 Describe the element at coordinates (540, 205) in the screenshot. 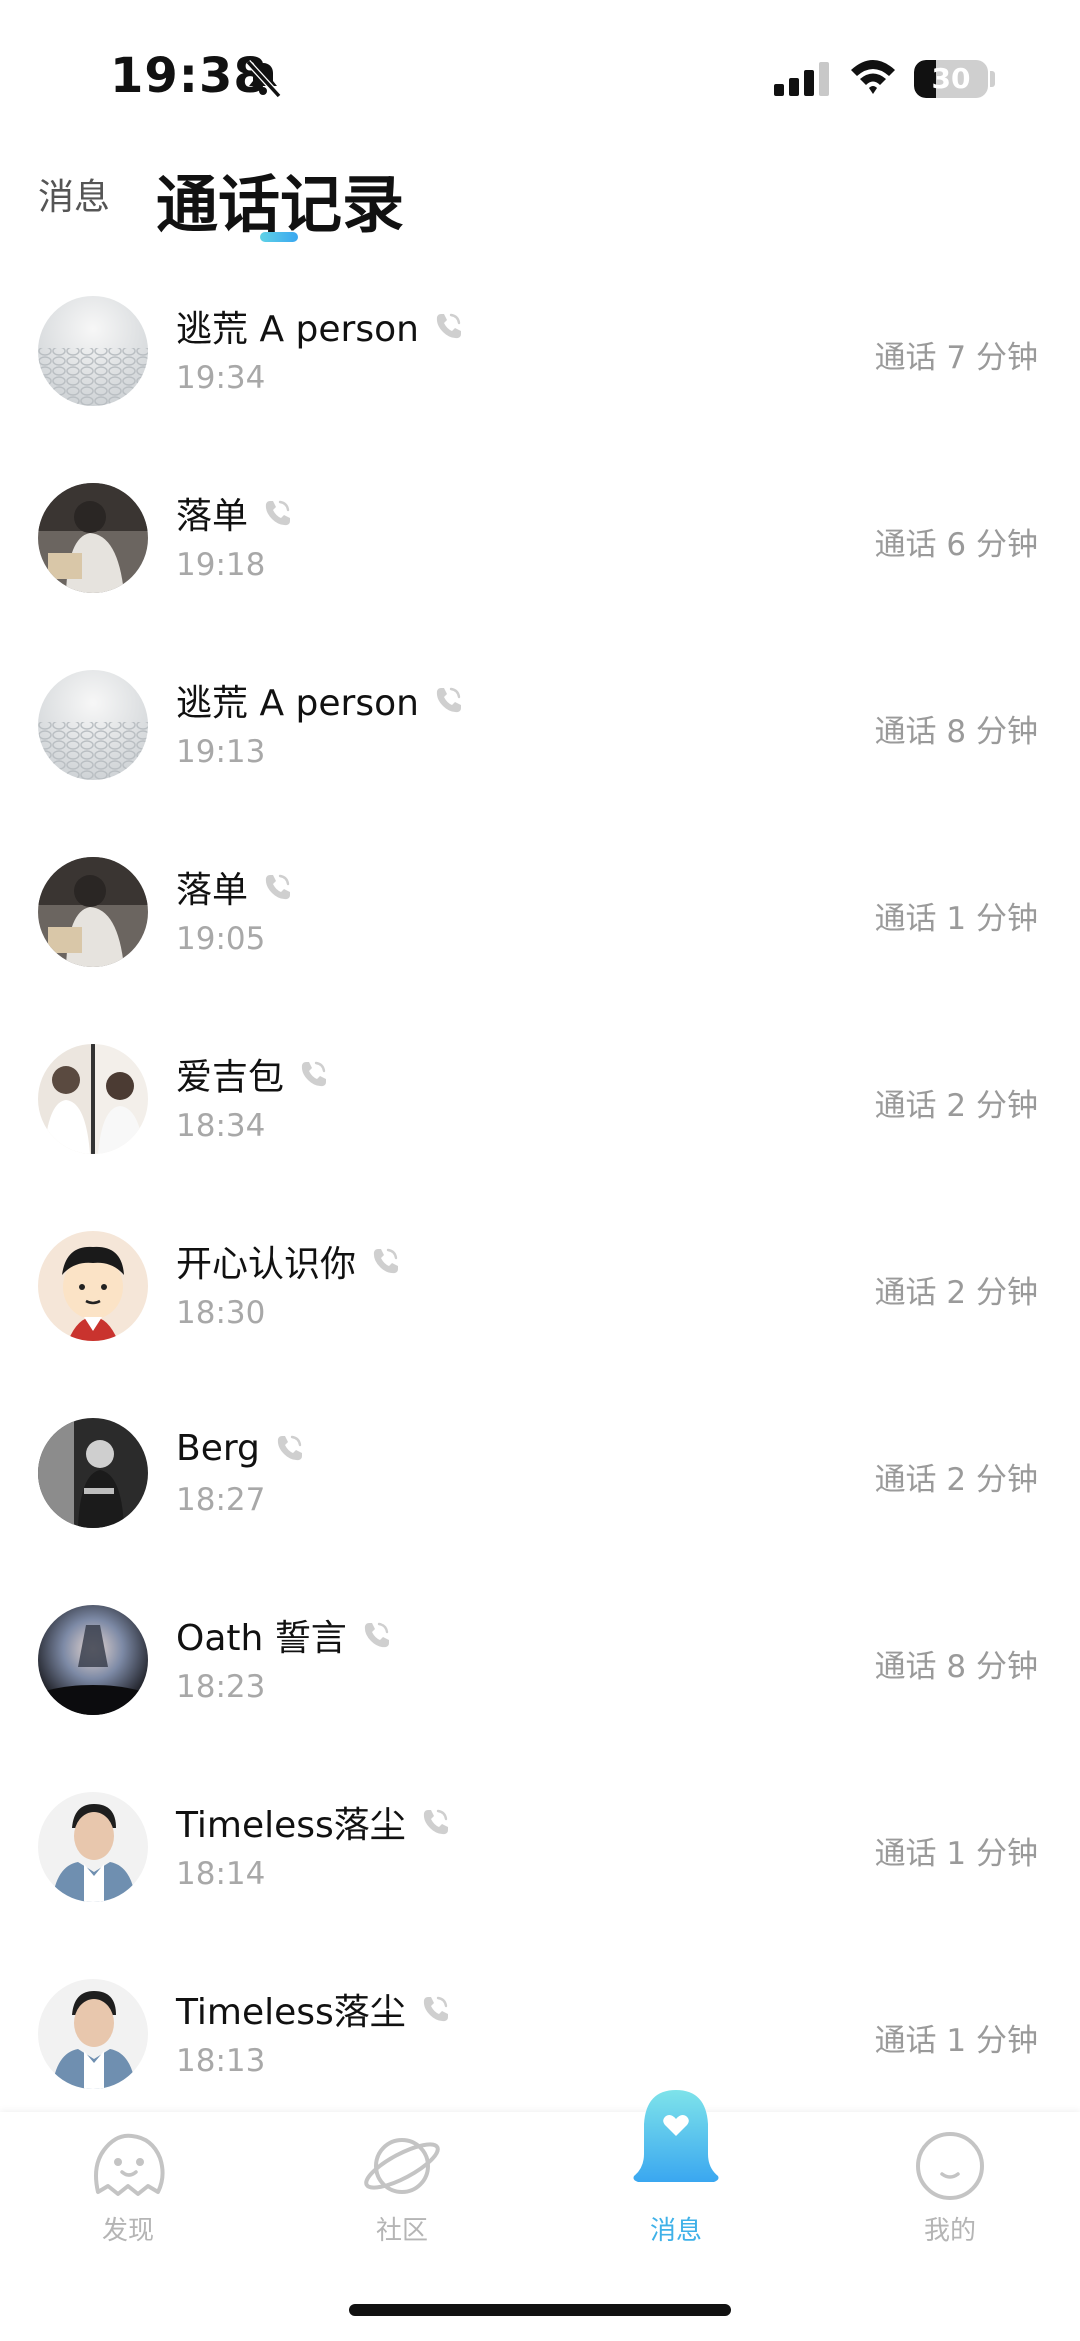

I see `header-tabs: 消息 通话记录` at that location.